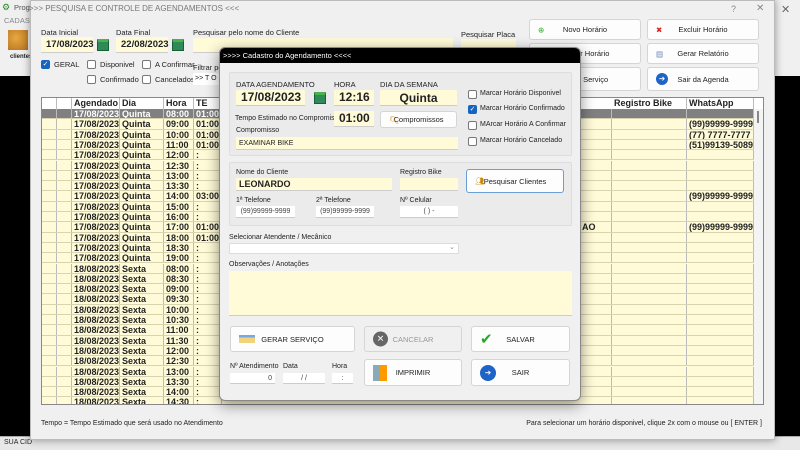 This screenshot has height=450, width=800. Describe the element at coordinates (142, 103) in the screenshot. I see `header-dia: Dia` at that location.